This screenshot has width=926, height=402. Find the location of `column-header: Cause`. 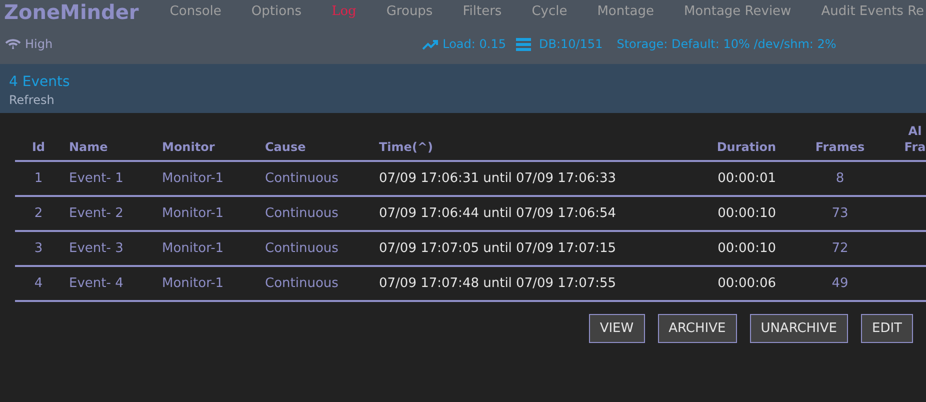

column-header: Cause is located at coordinates (315, 147).